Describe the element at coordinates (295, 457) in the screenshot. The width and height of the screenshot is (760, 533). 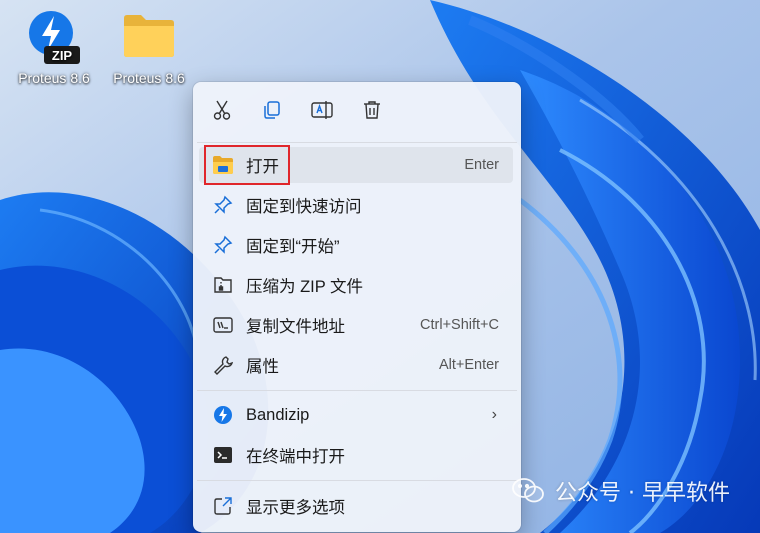
I see `menu-item-label: 在终端中打开` at that location.